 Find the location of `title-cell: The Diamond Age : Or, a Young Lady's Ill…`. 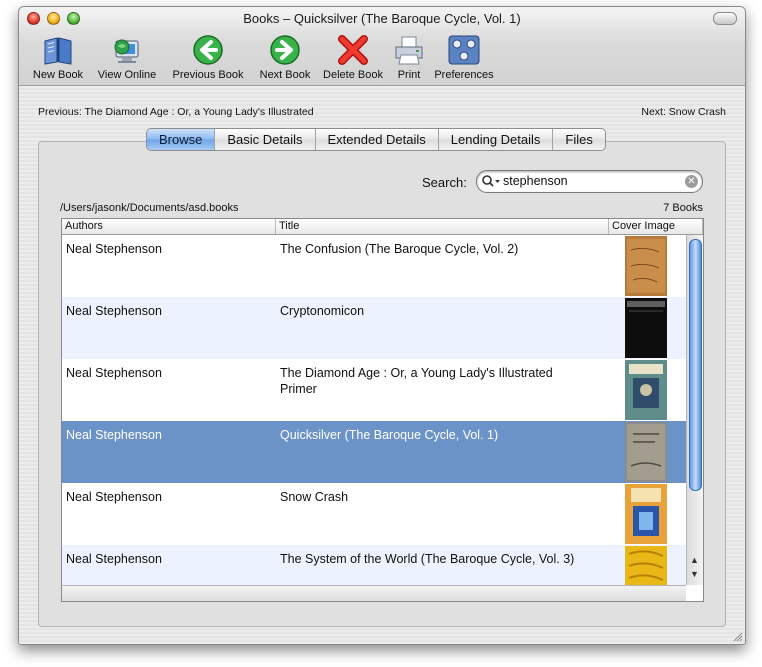

title-cell: The Diamond Age : Or, a Young Lady's Ill… is located at coordinates (416, 381).